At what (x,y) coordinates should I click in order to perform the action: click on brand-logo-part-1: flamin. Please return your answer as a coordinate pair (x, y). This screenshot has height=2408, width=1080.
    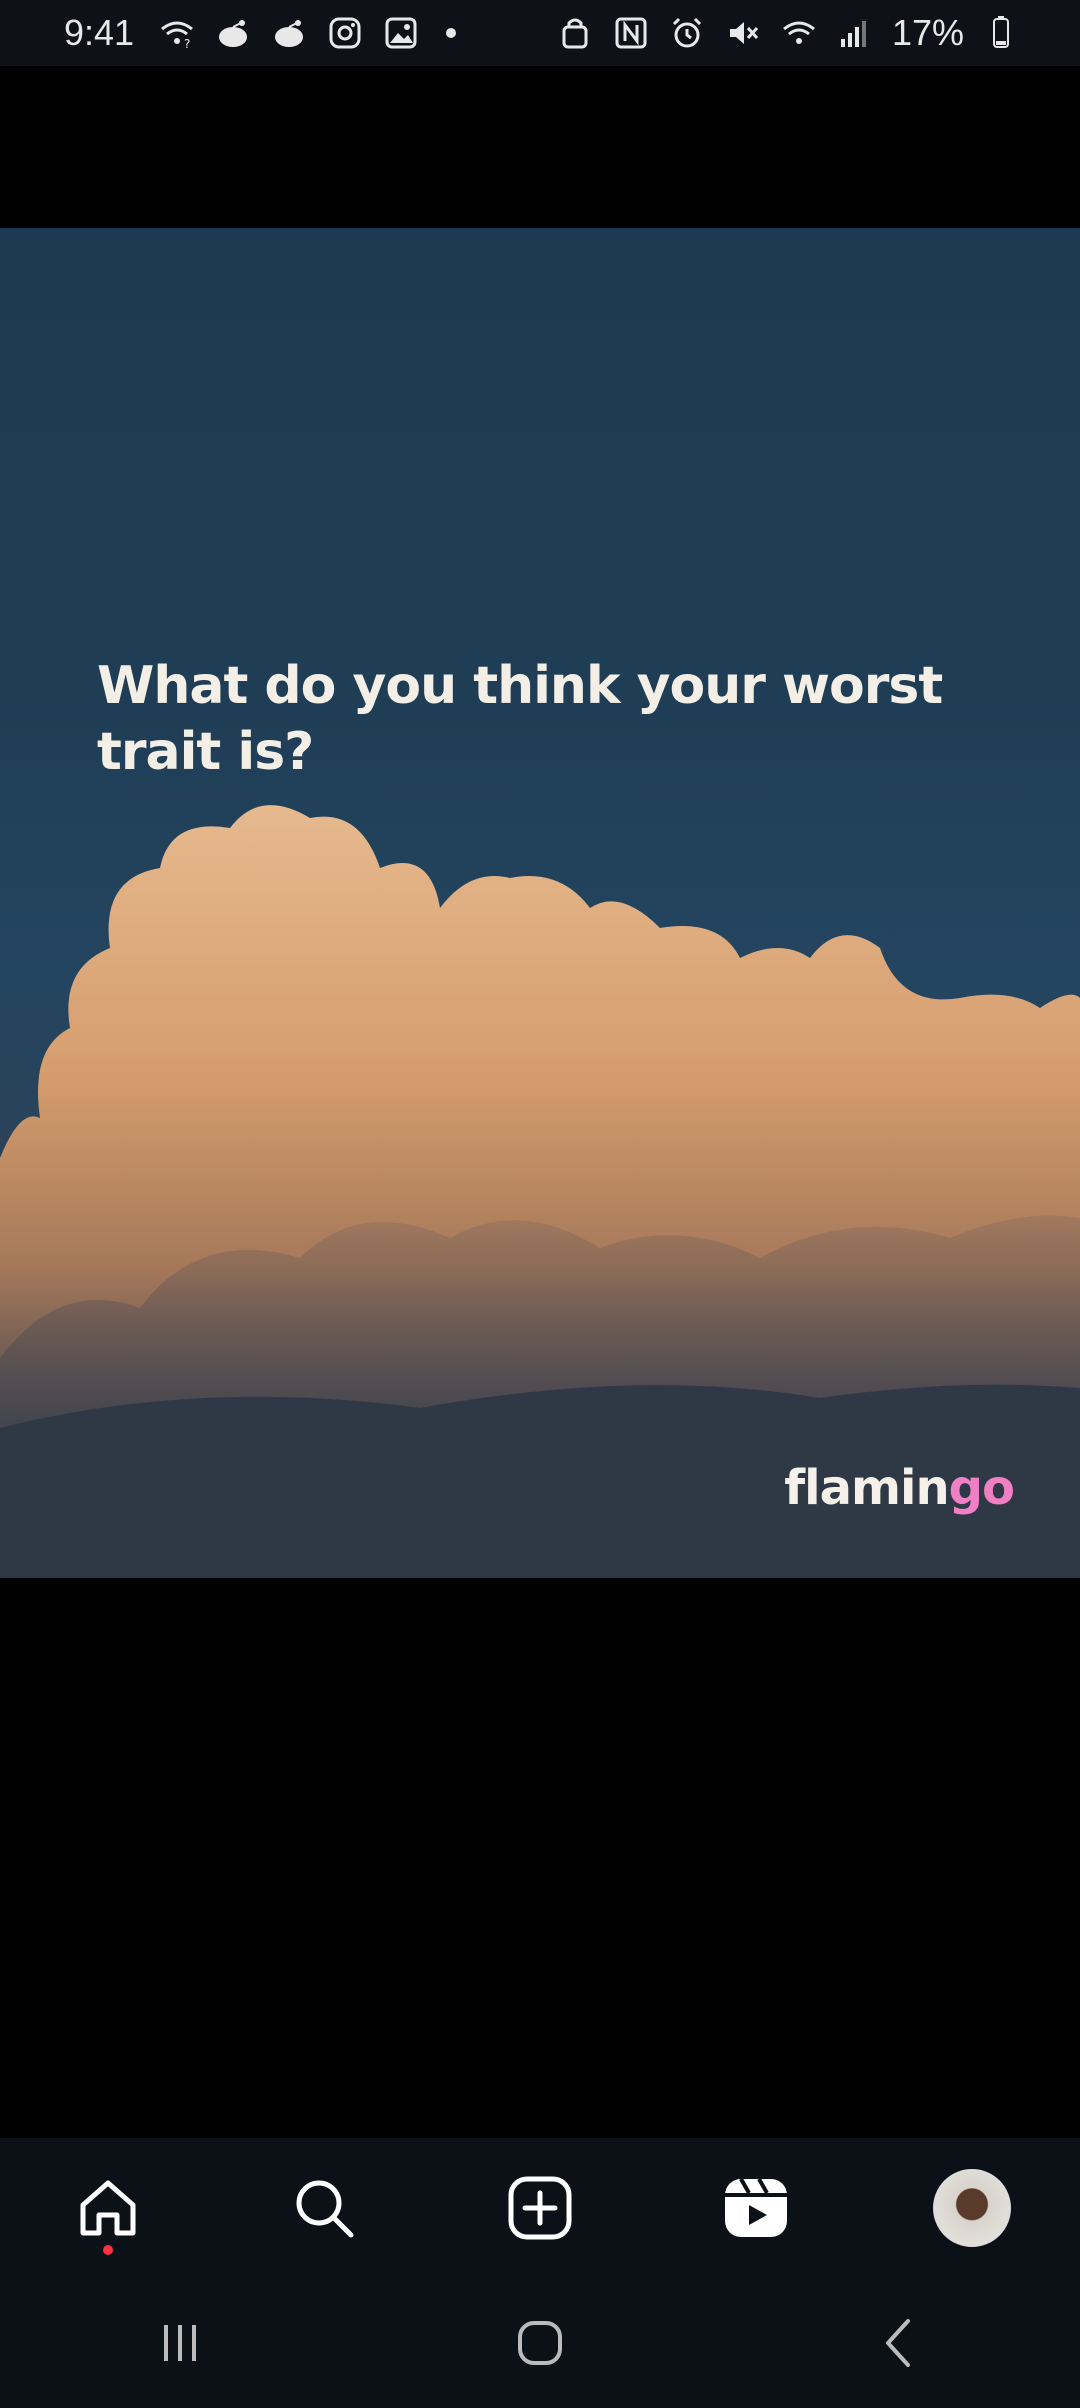
    Looking at the image, I should click on (866, 1488).